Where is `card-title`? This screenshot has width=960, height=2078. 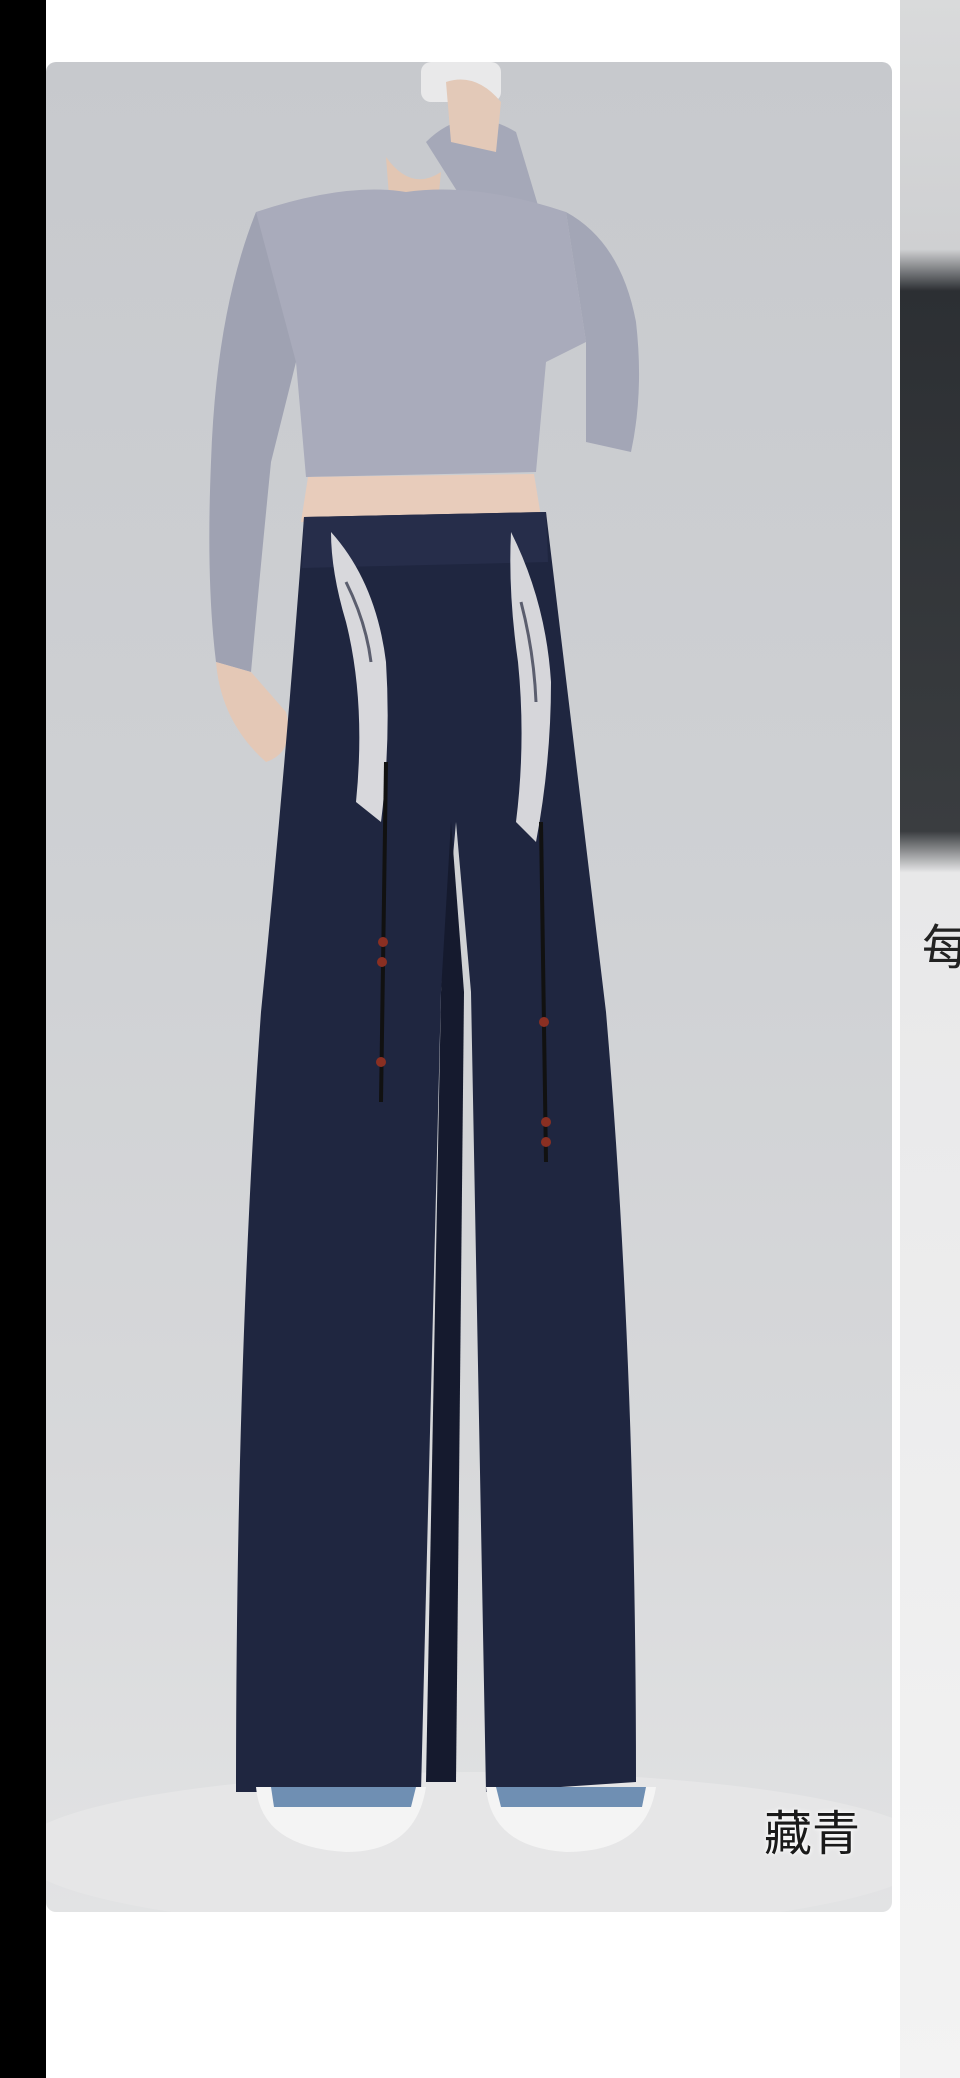
card-title is located at coordinates (516, 12).